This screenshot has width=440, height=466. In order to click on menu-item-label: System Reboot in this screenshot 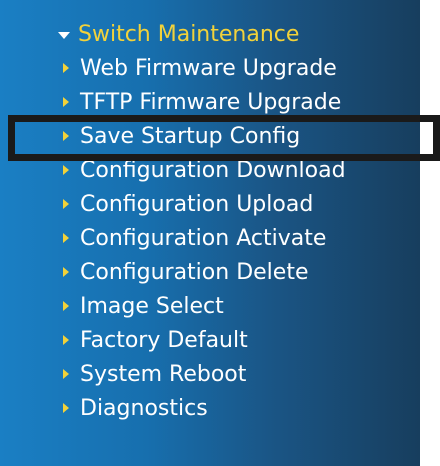, I will do `click(163, 374)`.